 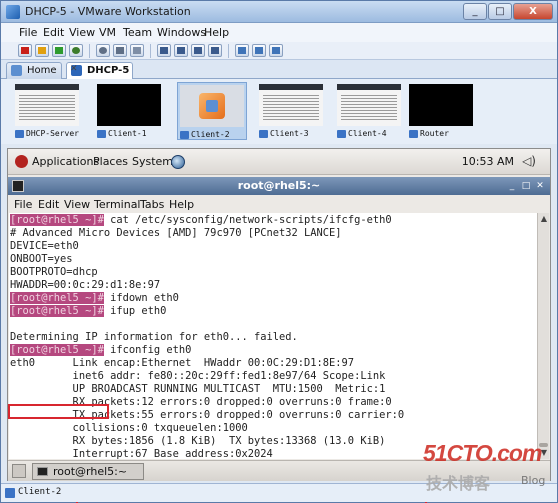 What do you see at coordinates (544, 453) in the screenshot?
I see `scroll-down-icon: ▼` at bounding box center [544, 453].